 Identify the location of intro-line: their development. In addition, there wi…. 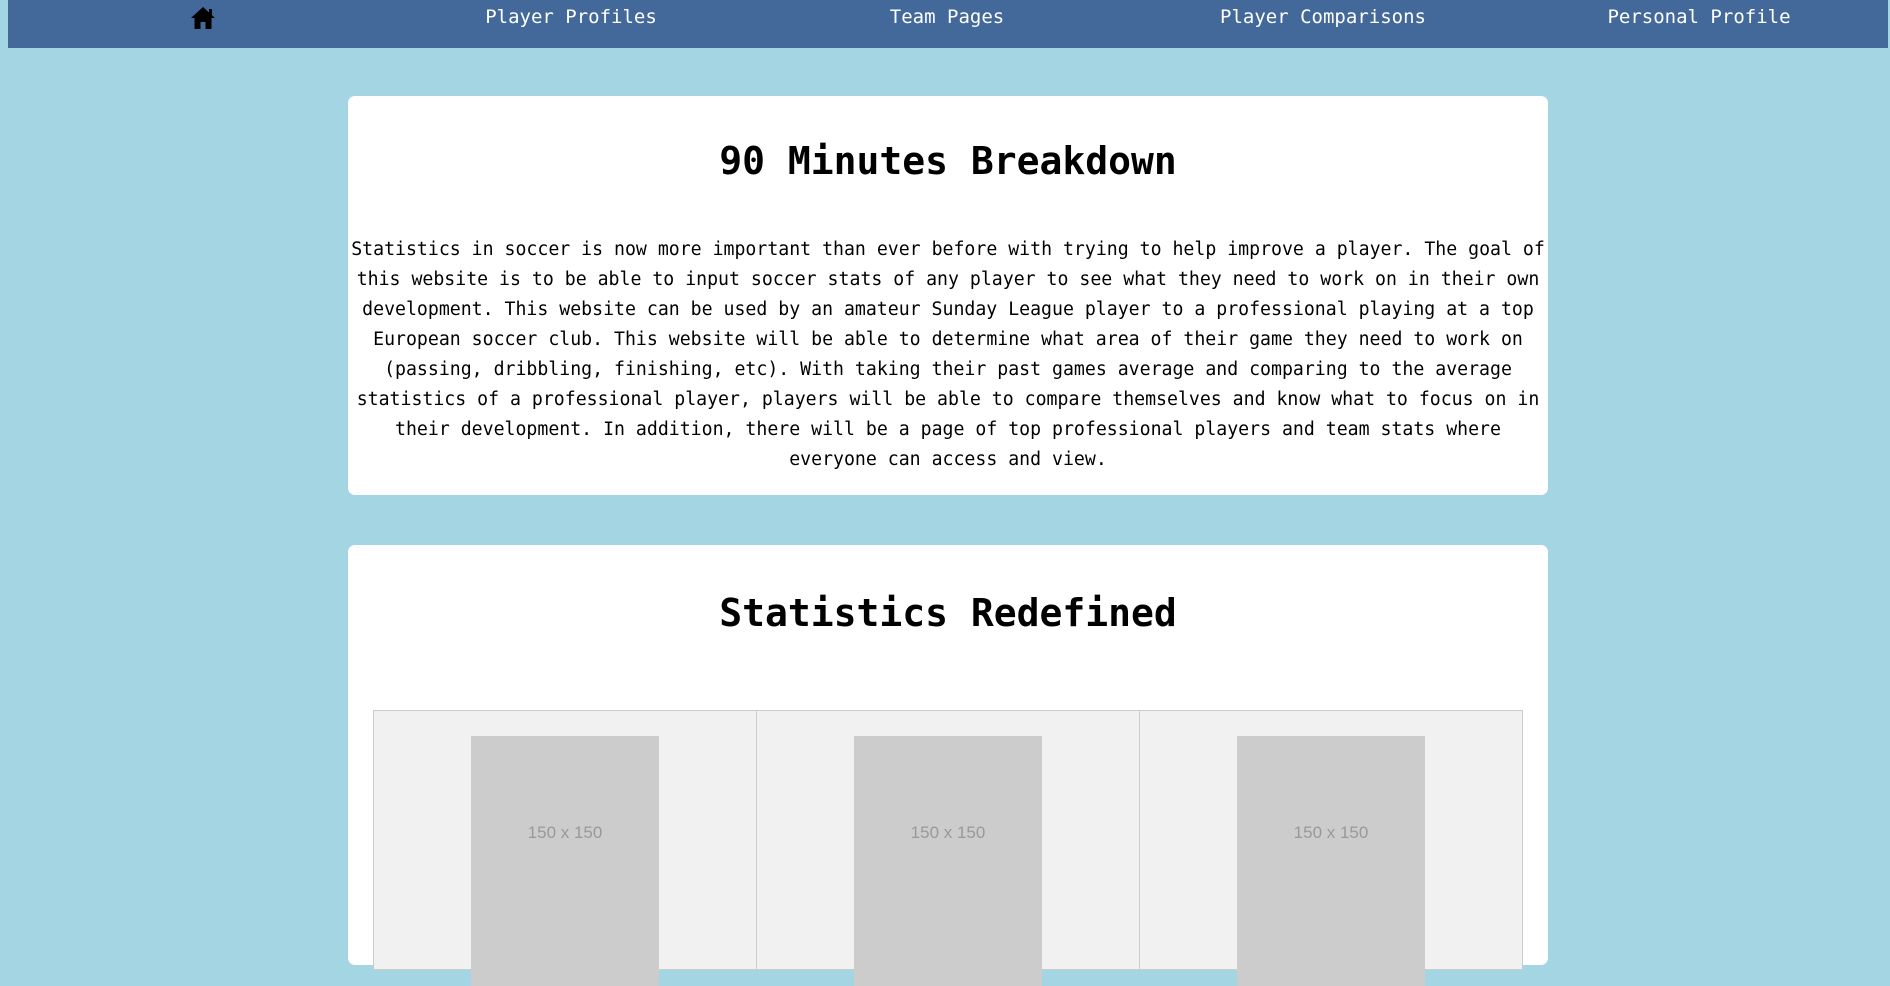
(948, 429).